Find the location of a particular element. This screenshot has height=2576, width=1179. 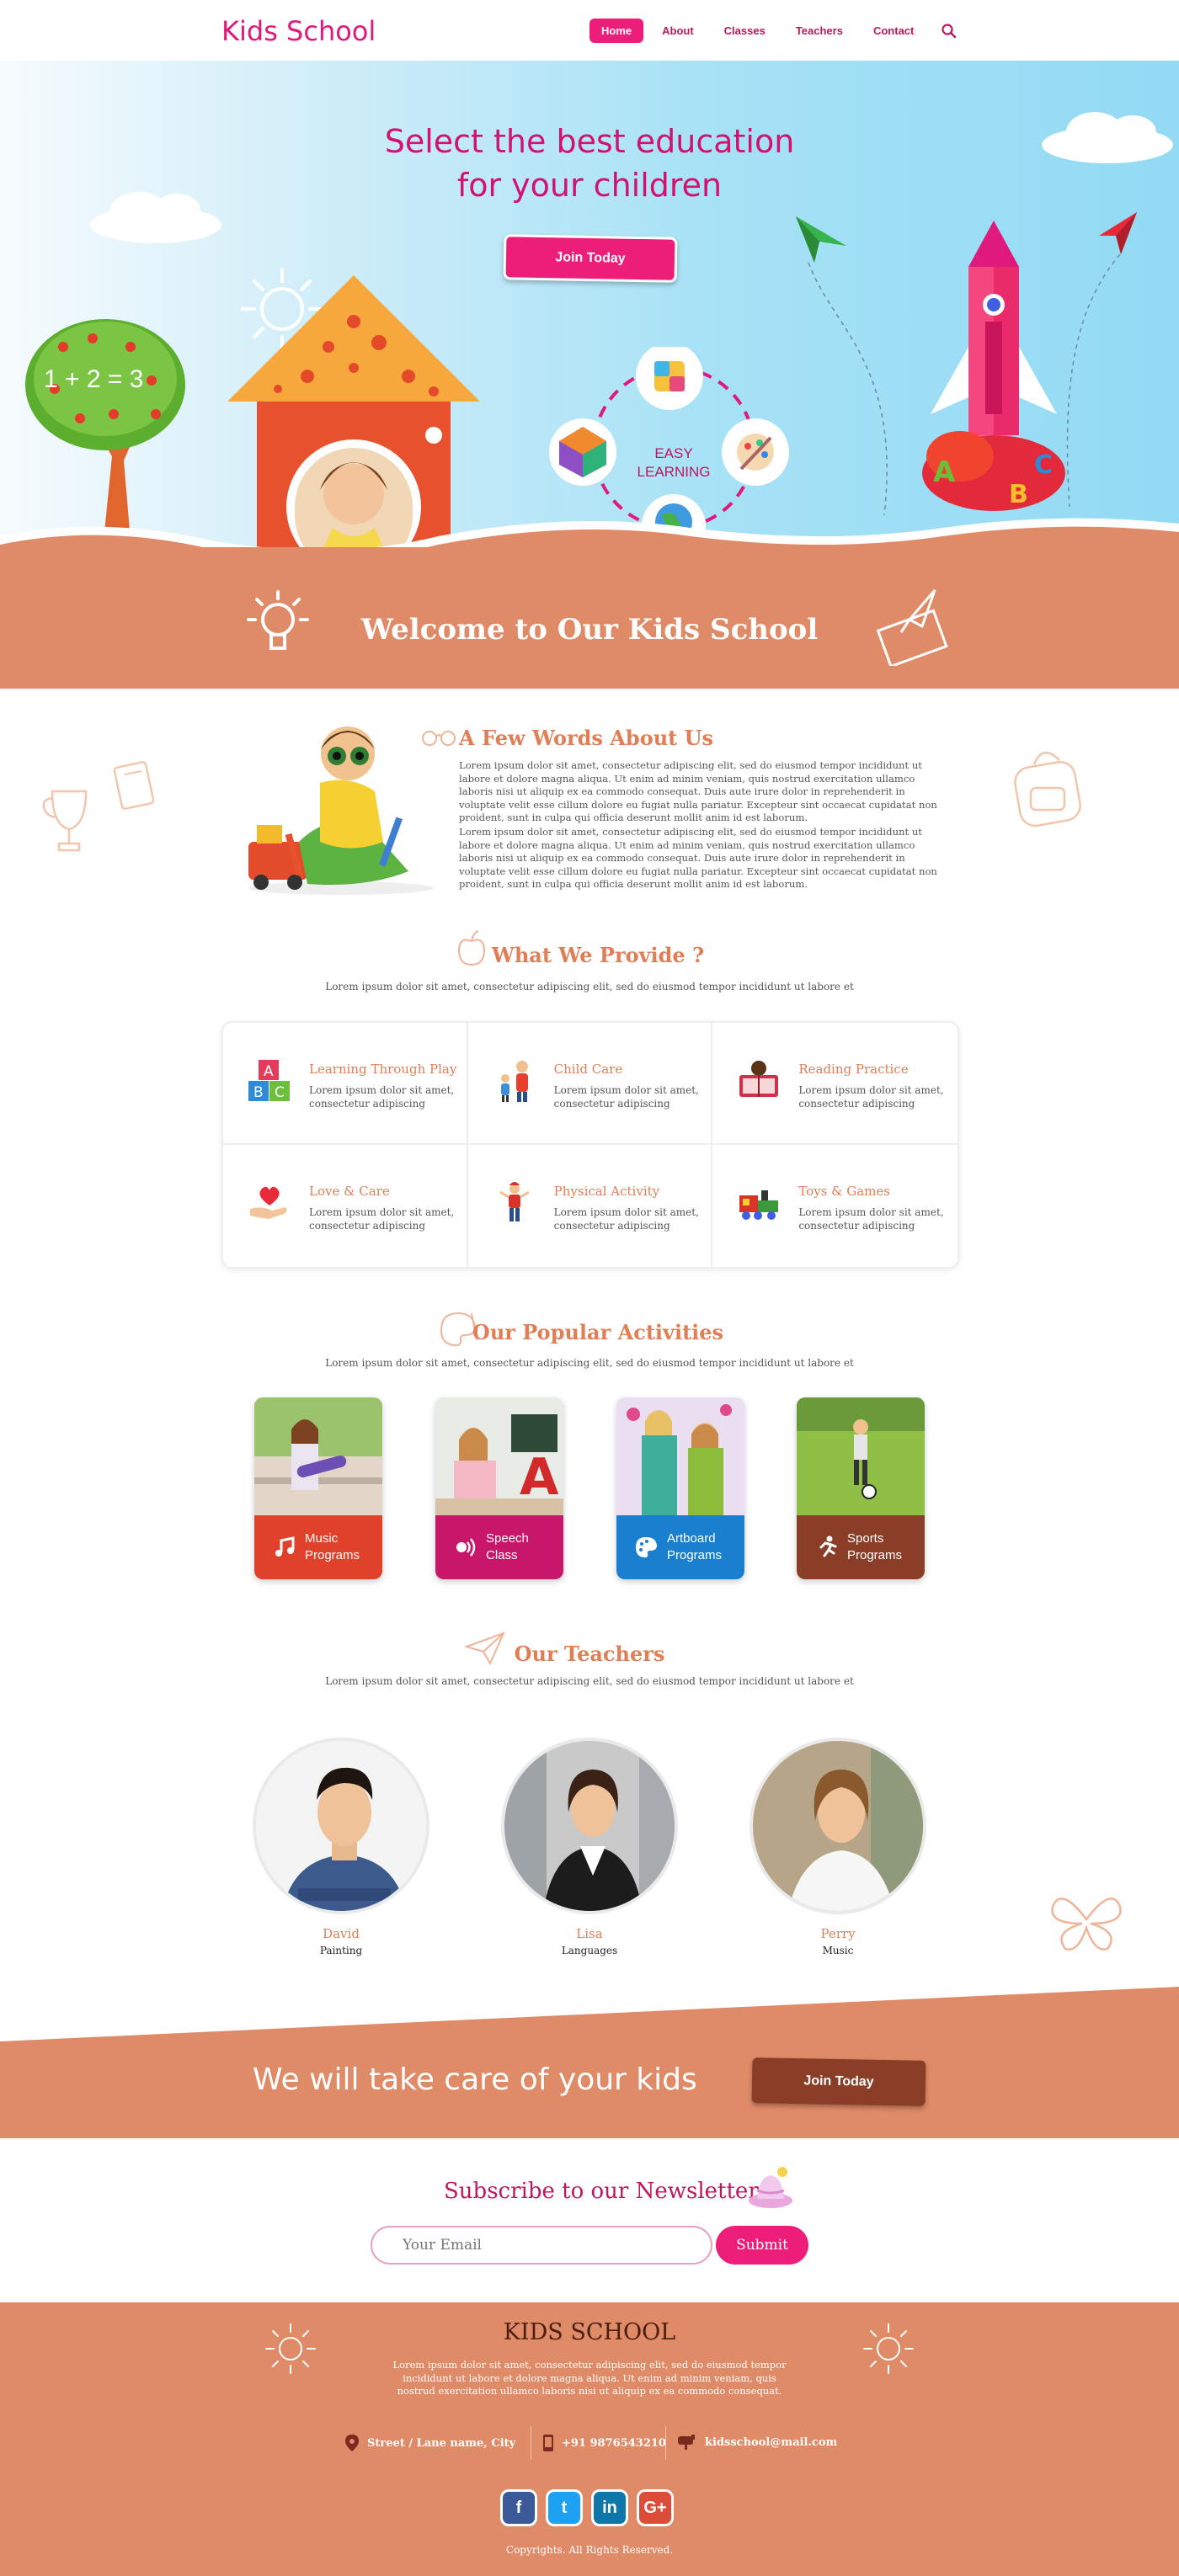

music-note-icon is located at coordinates (285, 1547).